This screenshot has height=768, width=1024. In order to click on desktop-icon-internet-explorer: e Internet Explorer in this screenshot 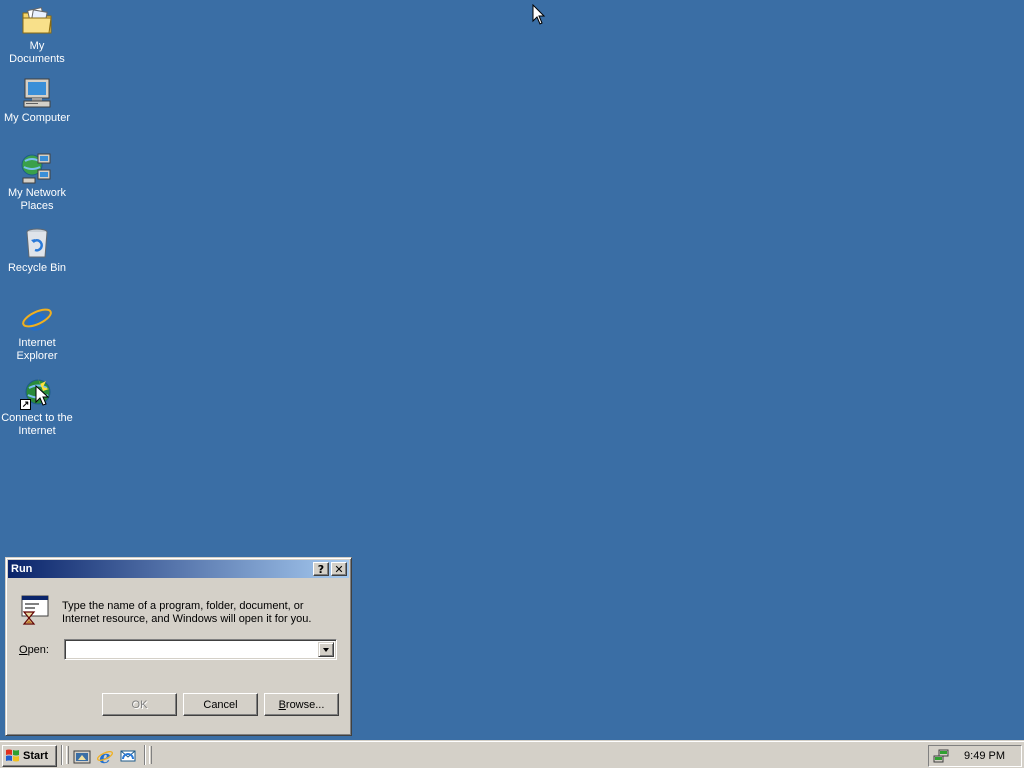, I will do `click(37, 331)`.